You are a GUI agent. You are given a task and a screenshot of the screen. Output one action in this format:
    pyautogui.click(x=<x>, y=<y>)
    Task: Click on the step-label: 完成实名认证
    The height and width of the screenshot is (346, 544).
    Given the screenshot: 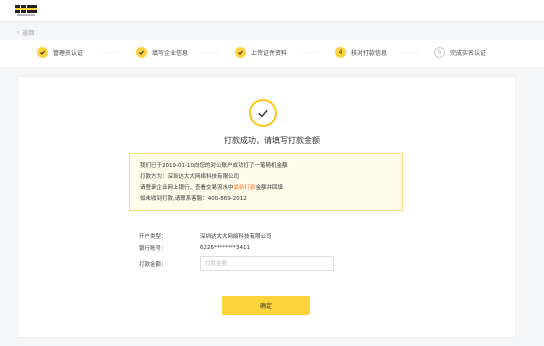 What is the action you would take?
    pyautogui.click(x=468, y=53)
    